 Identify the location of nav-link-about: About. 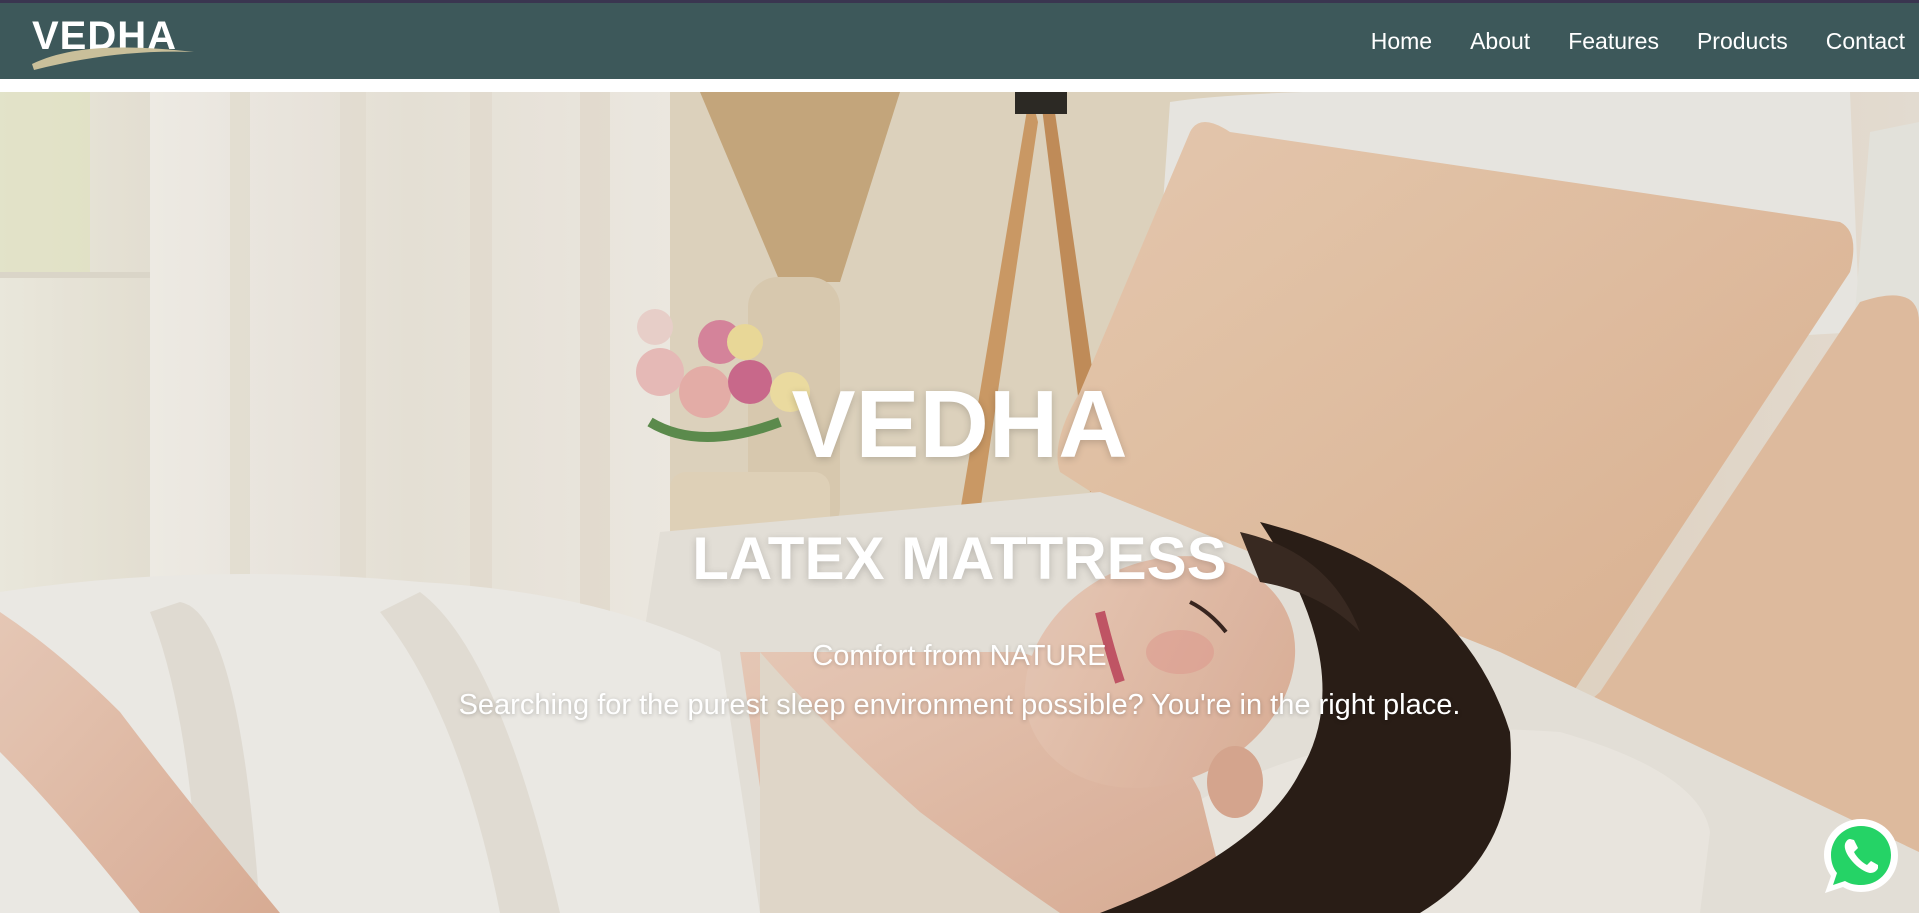
(1500, 41).